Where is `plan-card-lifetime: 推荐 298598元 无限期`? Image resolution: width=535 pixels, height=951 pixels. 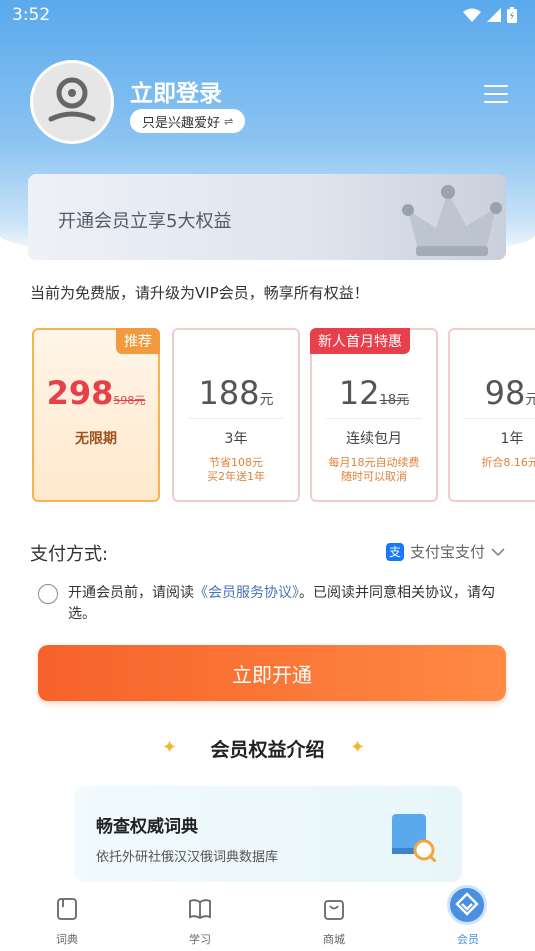 plan-card-lifetime: 推荐 298598元 无限期 is located at coordinates (96, 415).